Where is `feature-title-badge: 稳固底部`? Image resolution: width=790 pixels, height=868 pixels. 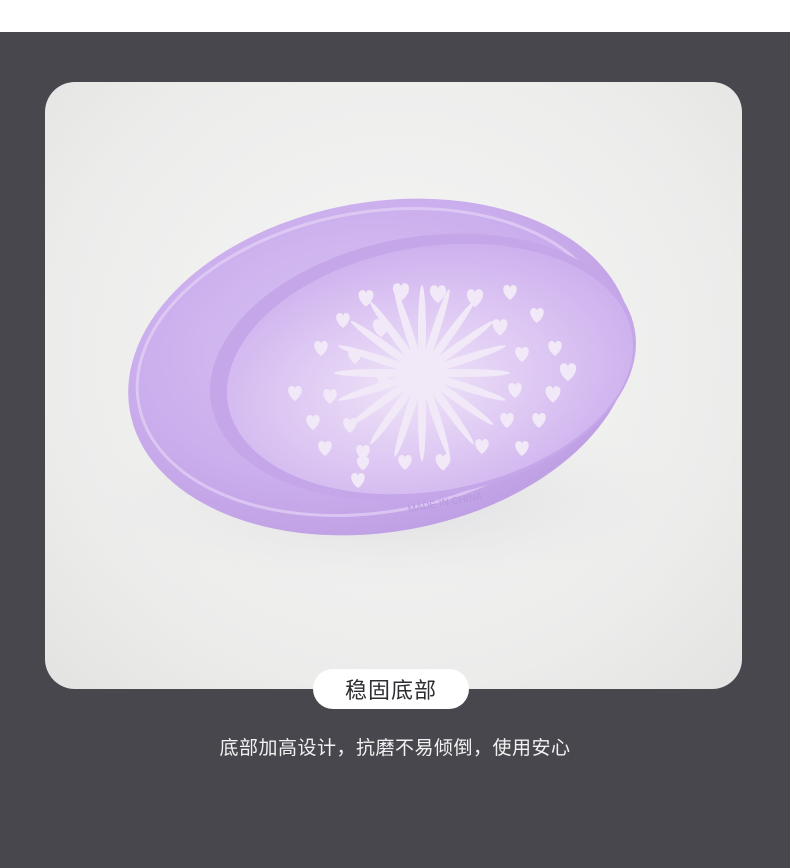
feature-title-badge: 稳固底部 is located at coordinates (391, 689).